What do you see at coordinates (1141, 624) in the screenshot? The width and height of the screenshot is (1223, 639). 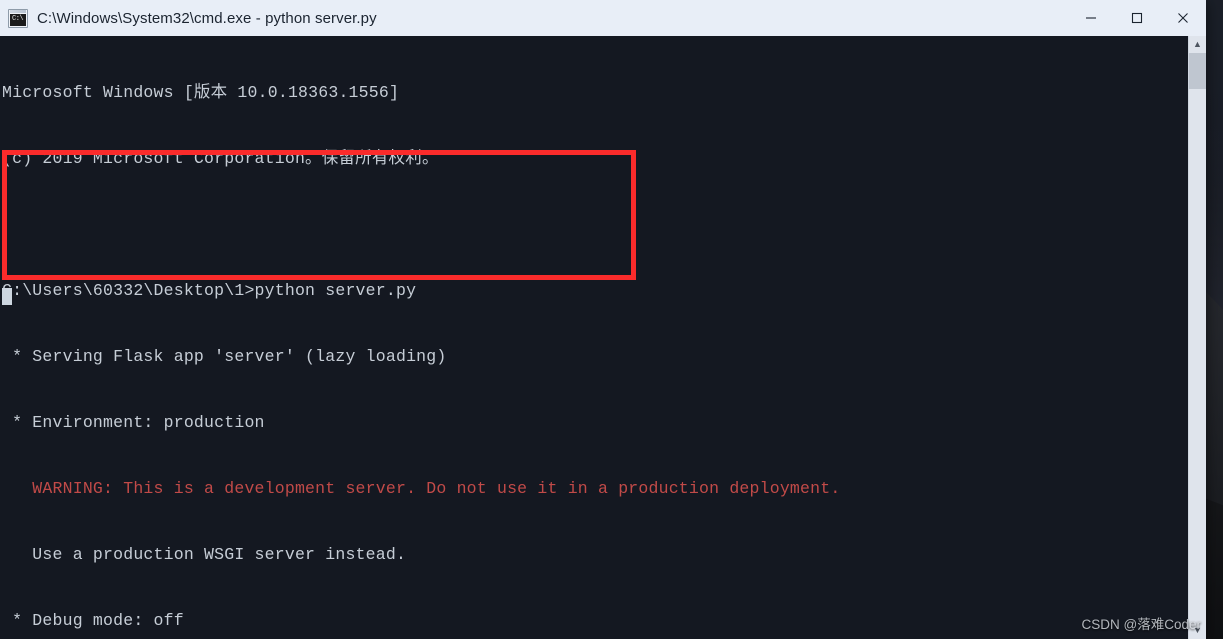 I see `csdn-watermark: CSDN @落难Coder` at bounding box center [1141, 624].